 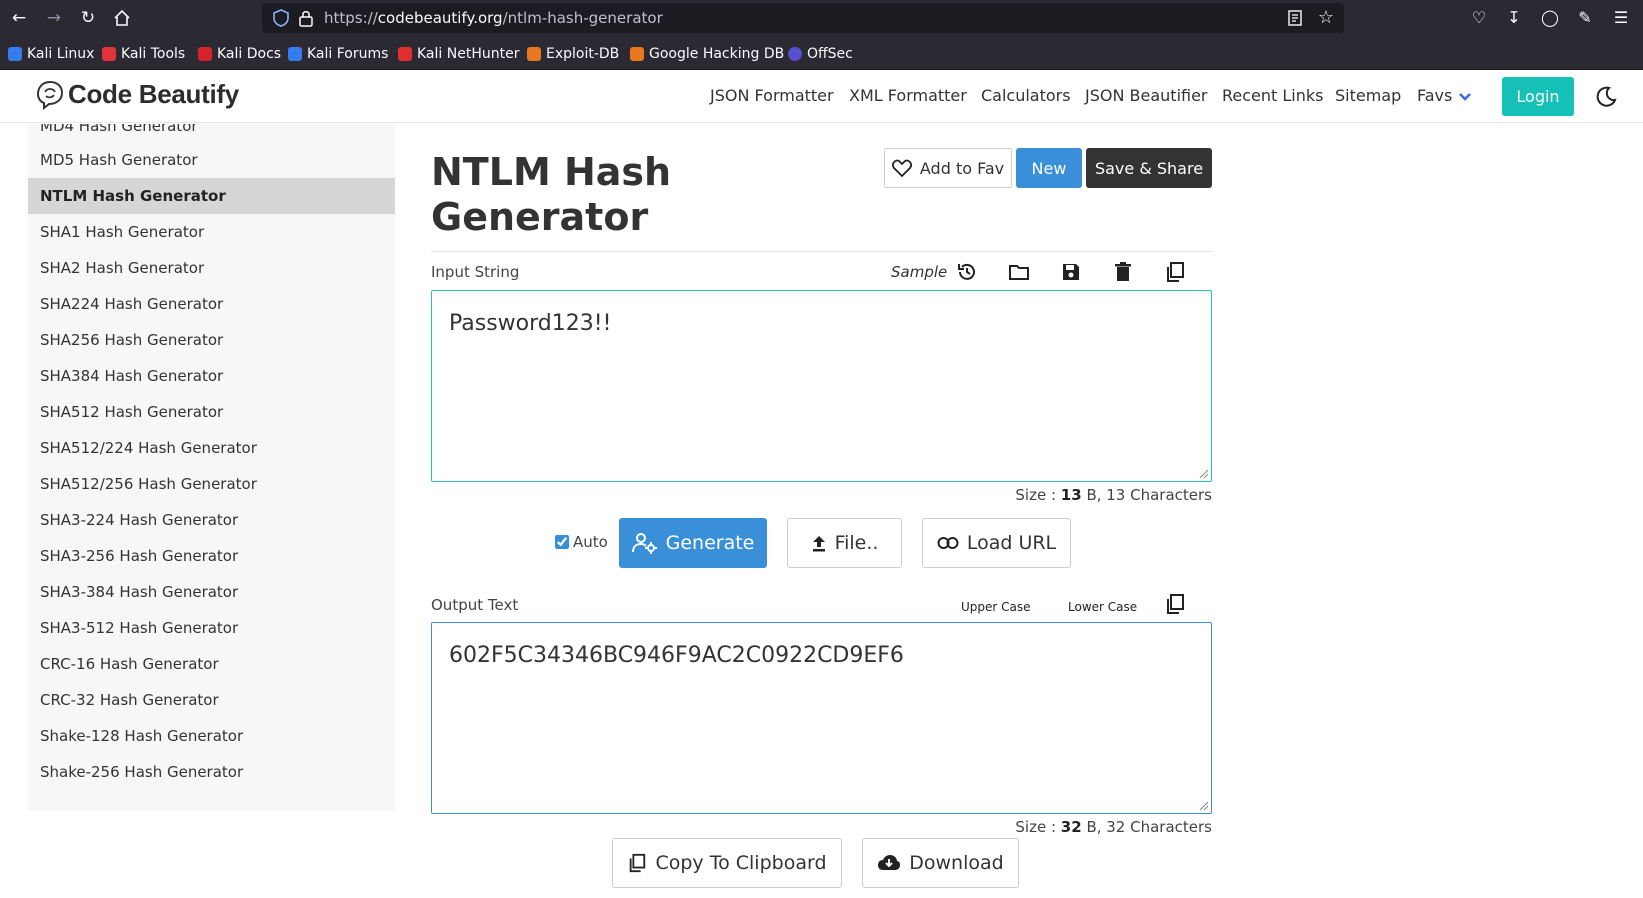 I want to click on auto-checkbox-wrapper: Auto, so click(x=581, y=542).